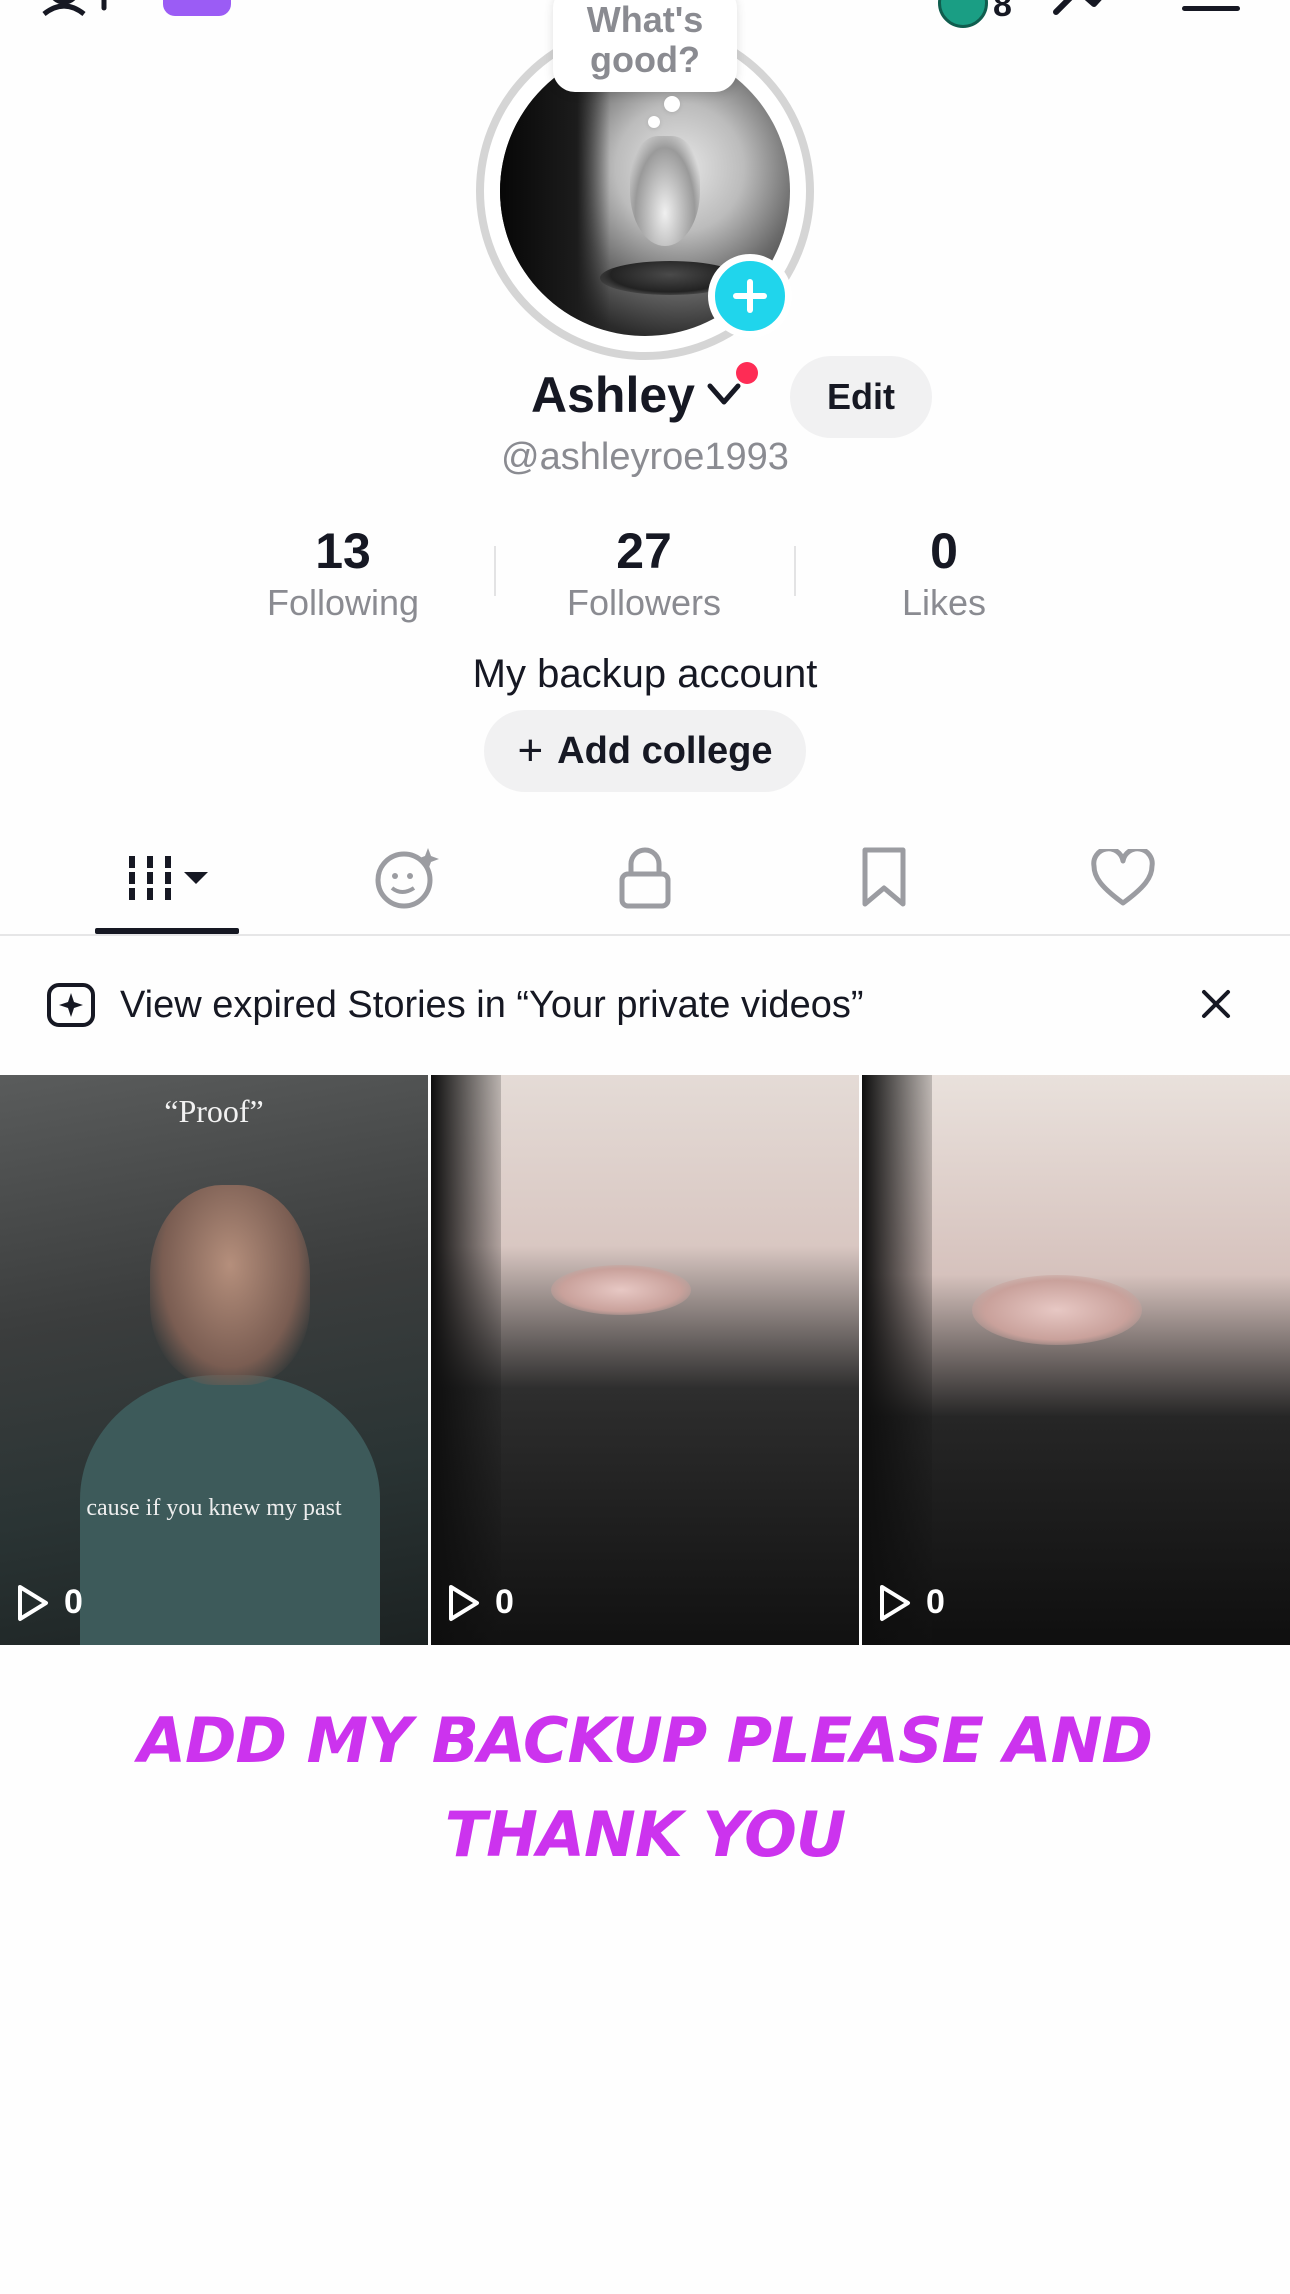 Image resolution: width=1290 pixels, height=2294 pixels. I want to click on stat-followers: 27 Followers, so click(644, 572).